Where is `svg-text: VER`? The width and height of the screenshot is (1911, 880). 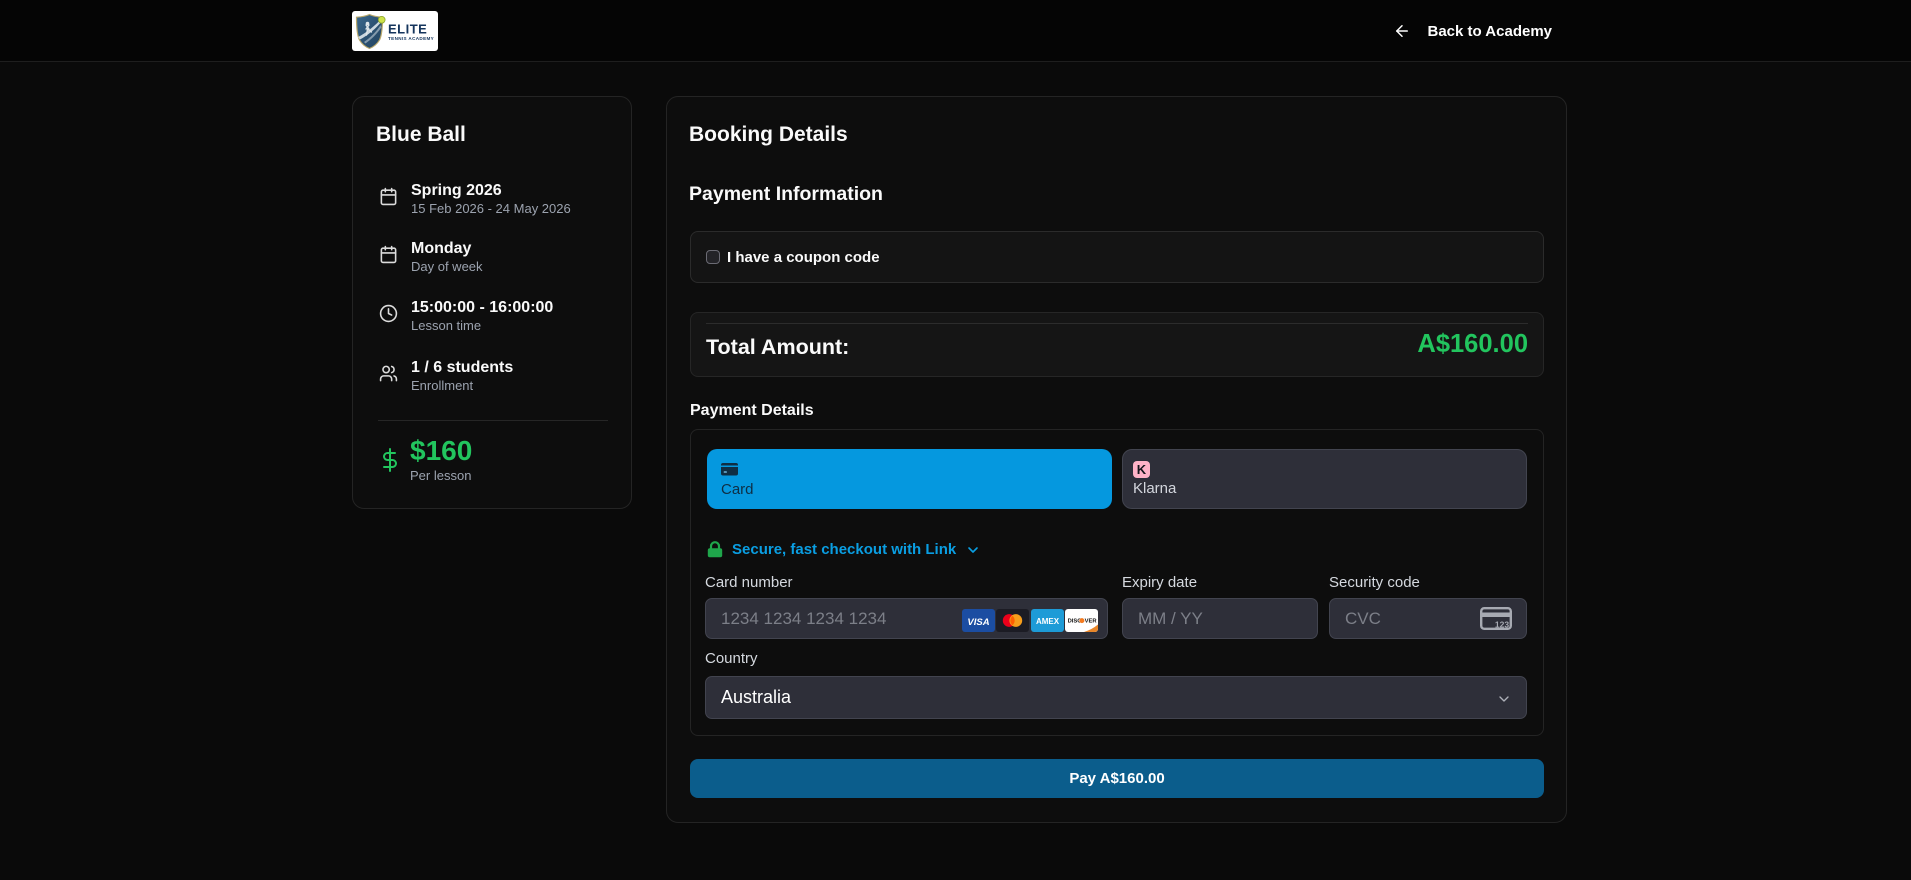
svg-text: VER is located at coordinates (1091, 622).